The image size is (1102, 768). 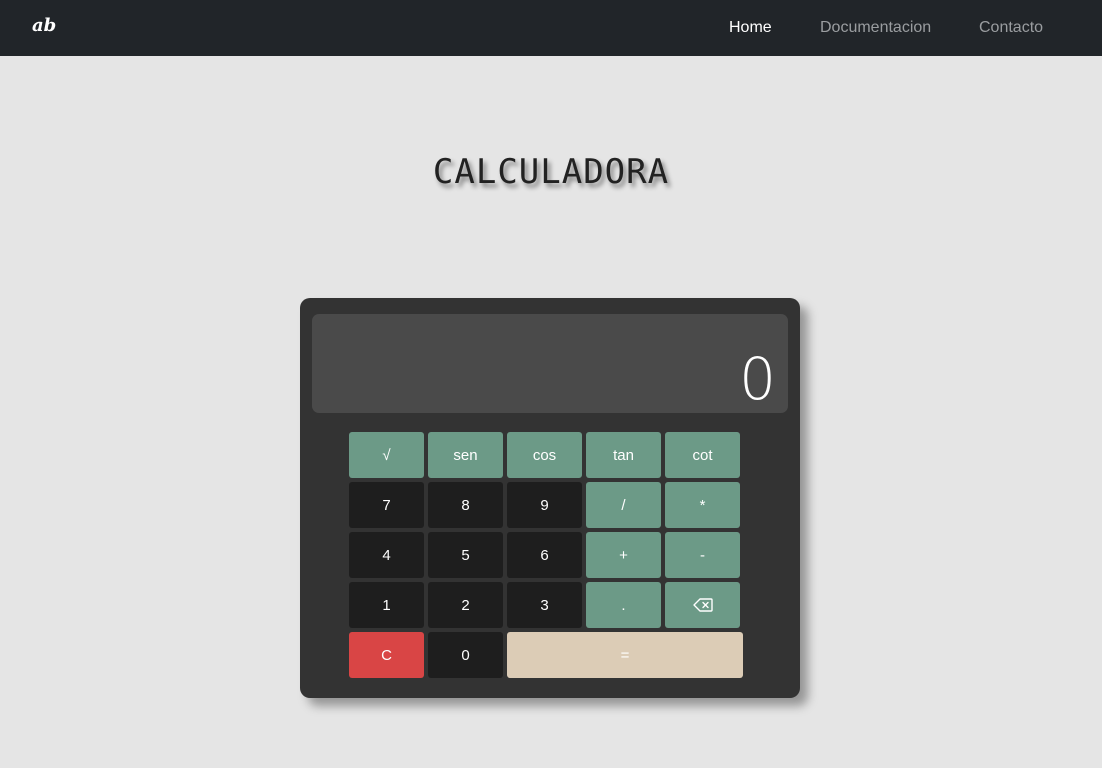 I want to click on backspace-icon, so click(x=702, y=605).